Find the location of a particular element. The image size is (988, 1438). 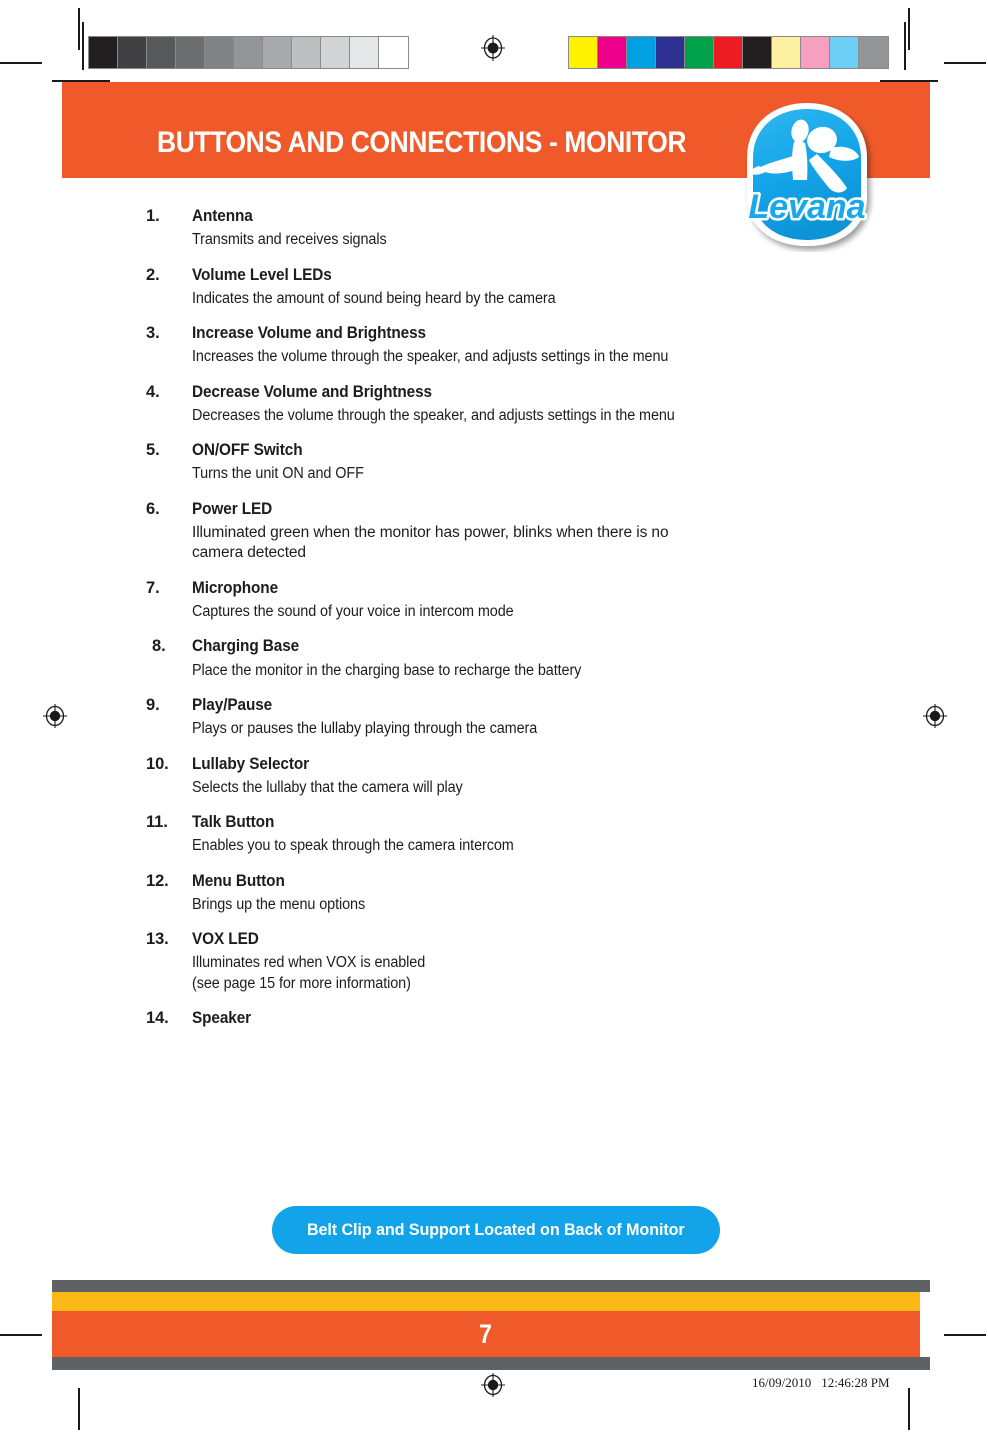

color-calibration-bar is located at coordinates (728, 52).